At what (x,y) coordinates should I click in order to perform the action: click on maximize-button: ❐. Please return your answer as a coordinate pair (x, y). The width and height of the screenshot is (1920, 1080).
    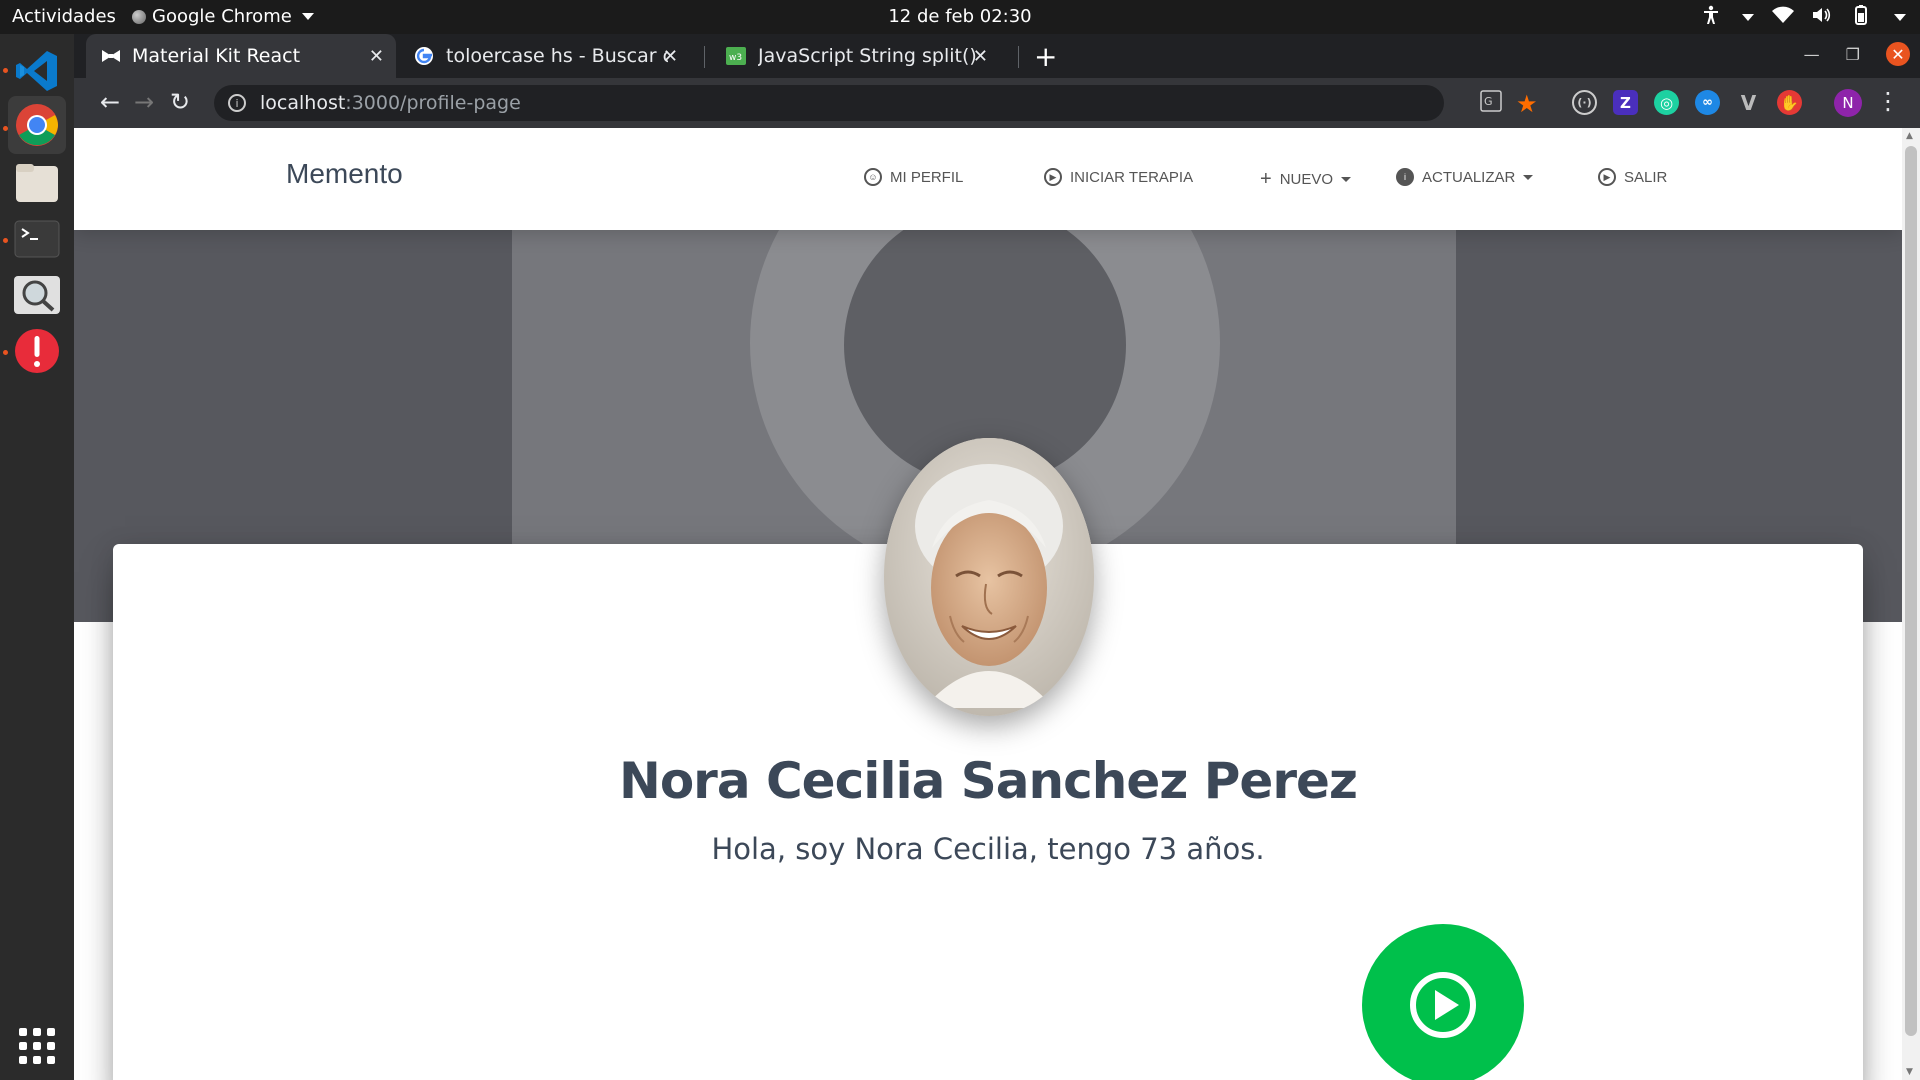
    Looking at the image, I should click on (1853, 54).